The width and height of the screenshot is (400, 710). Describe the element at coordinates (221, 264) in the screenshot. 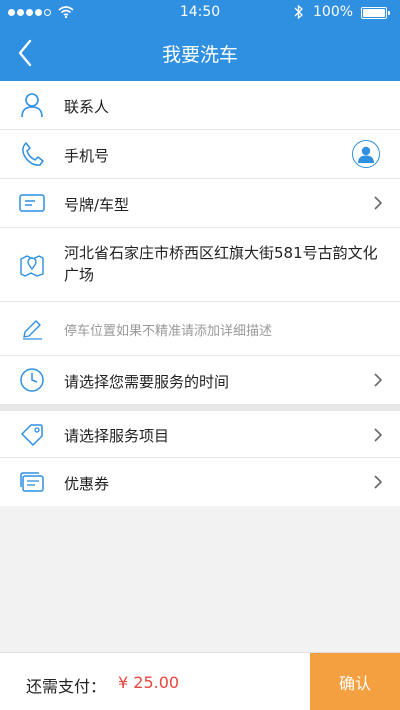

I see `address-text: 河北省石家庄市桥西区红旗大街581号古韵文化广场` at that location.